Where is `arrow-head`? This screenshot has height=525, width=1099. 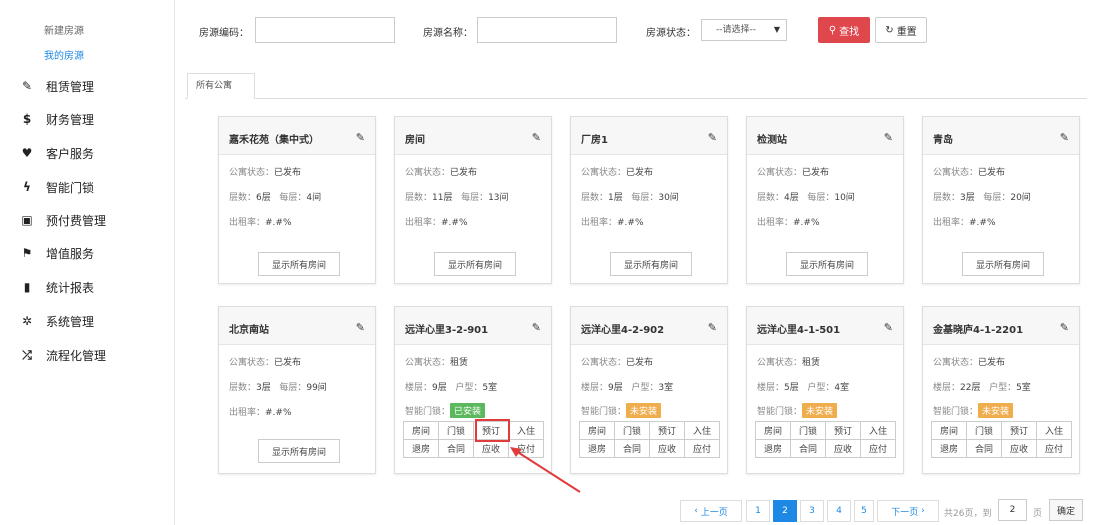 arrow-head is located at coordinates (516, 452).